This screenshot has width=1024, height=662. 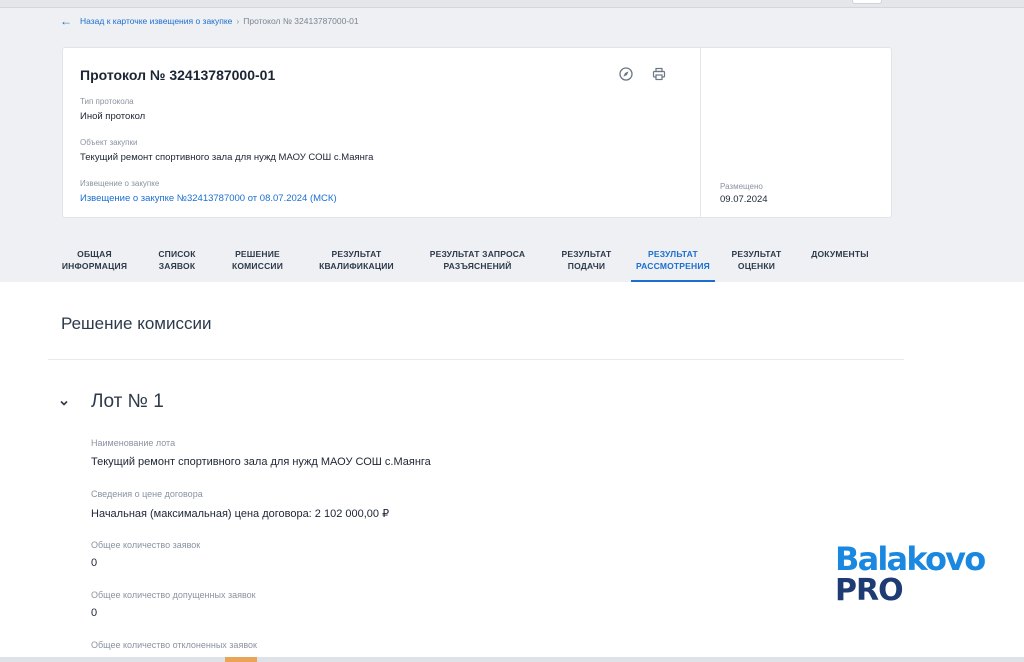 I want to click on card-divider, so click(x=700, y=132).